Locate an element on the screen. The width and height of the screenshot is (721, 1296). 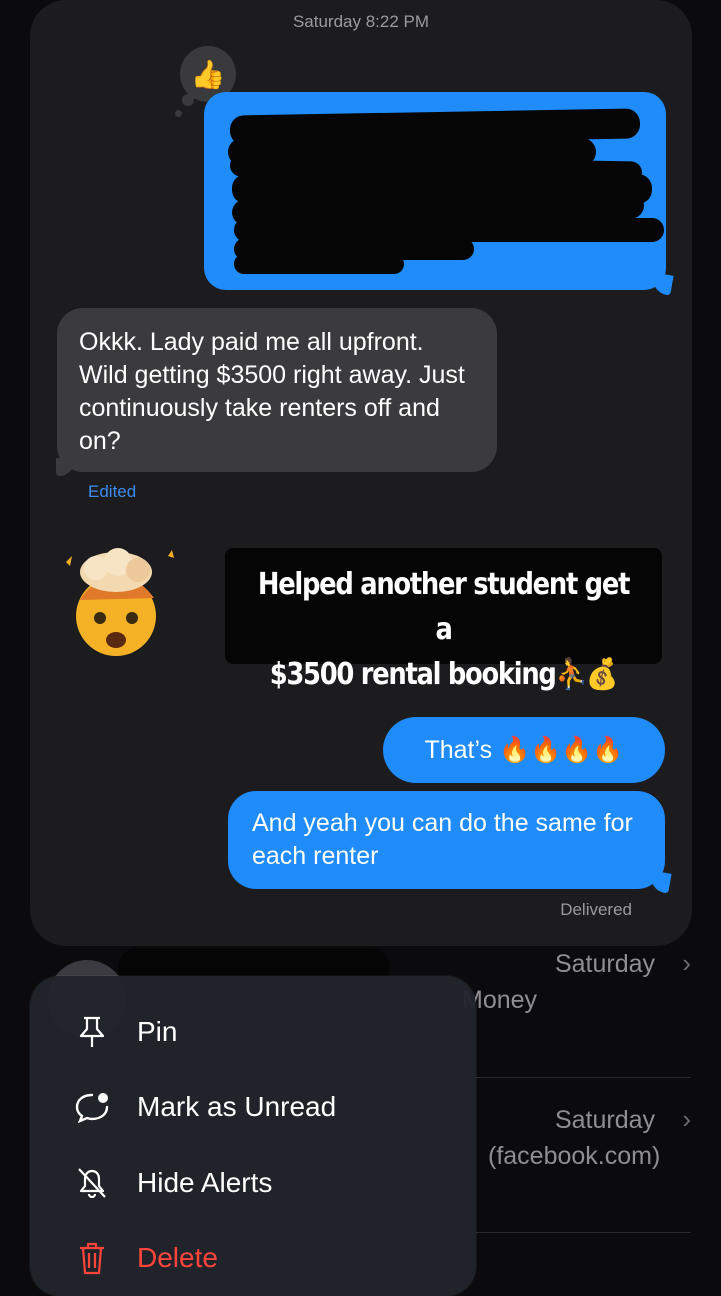
unread-icon is located at coordinates (92, 1107).